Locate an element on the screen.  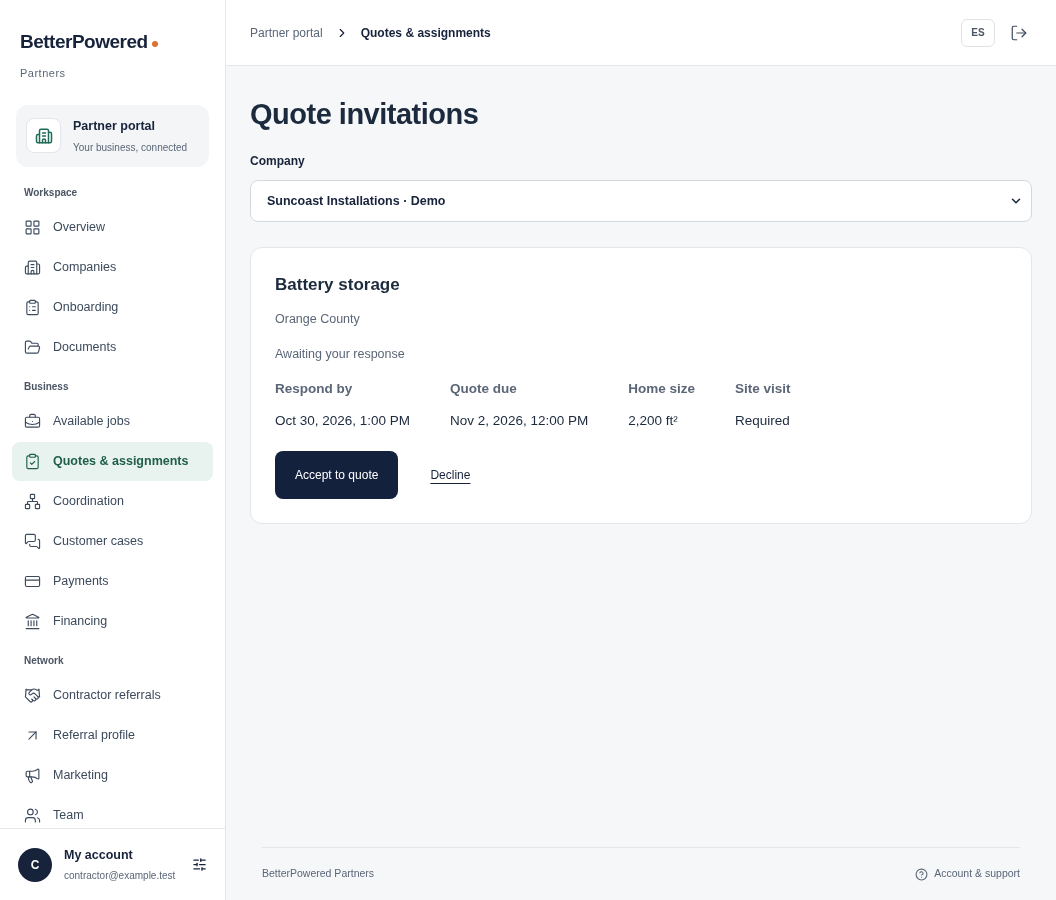
support-link: Account & support is located at coordinates (967, 874).